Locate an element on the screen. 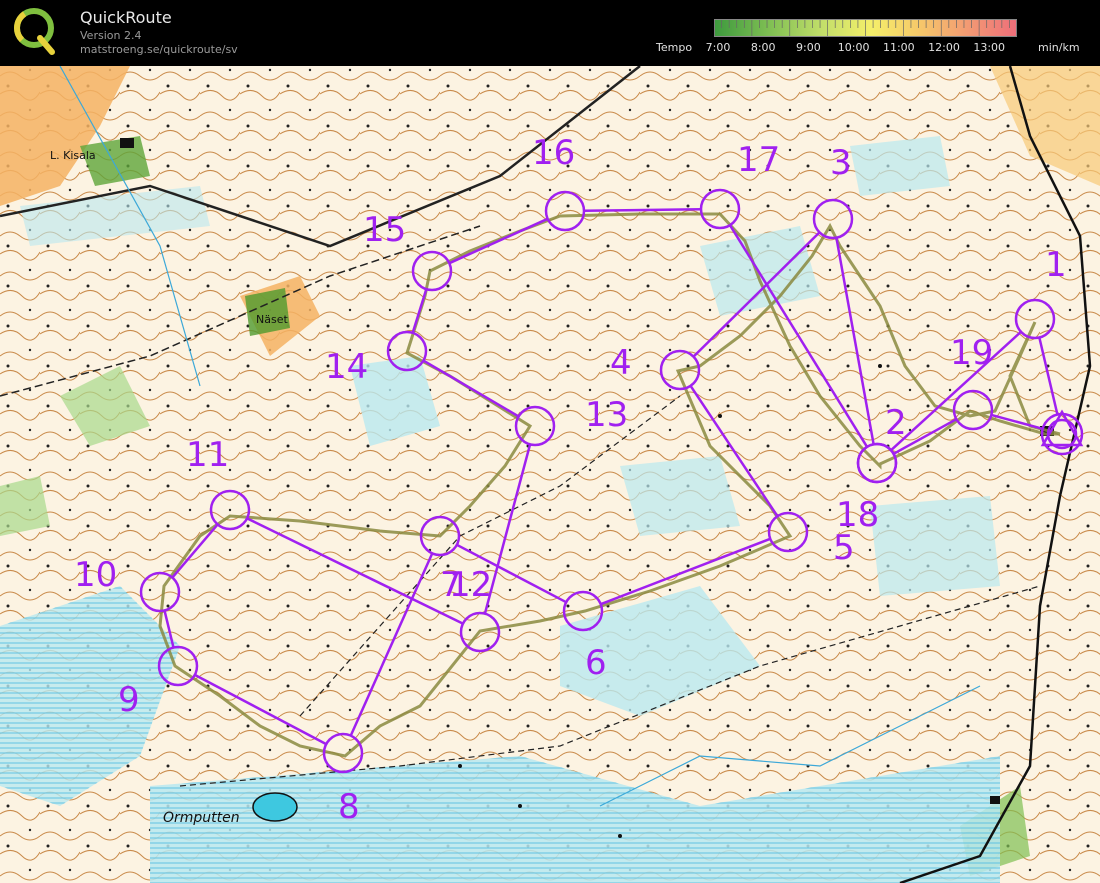 This screenshot has width=1100, height=883. control-number-15: 15 is located at coordinates (384, 230).